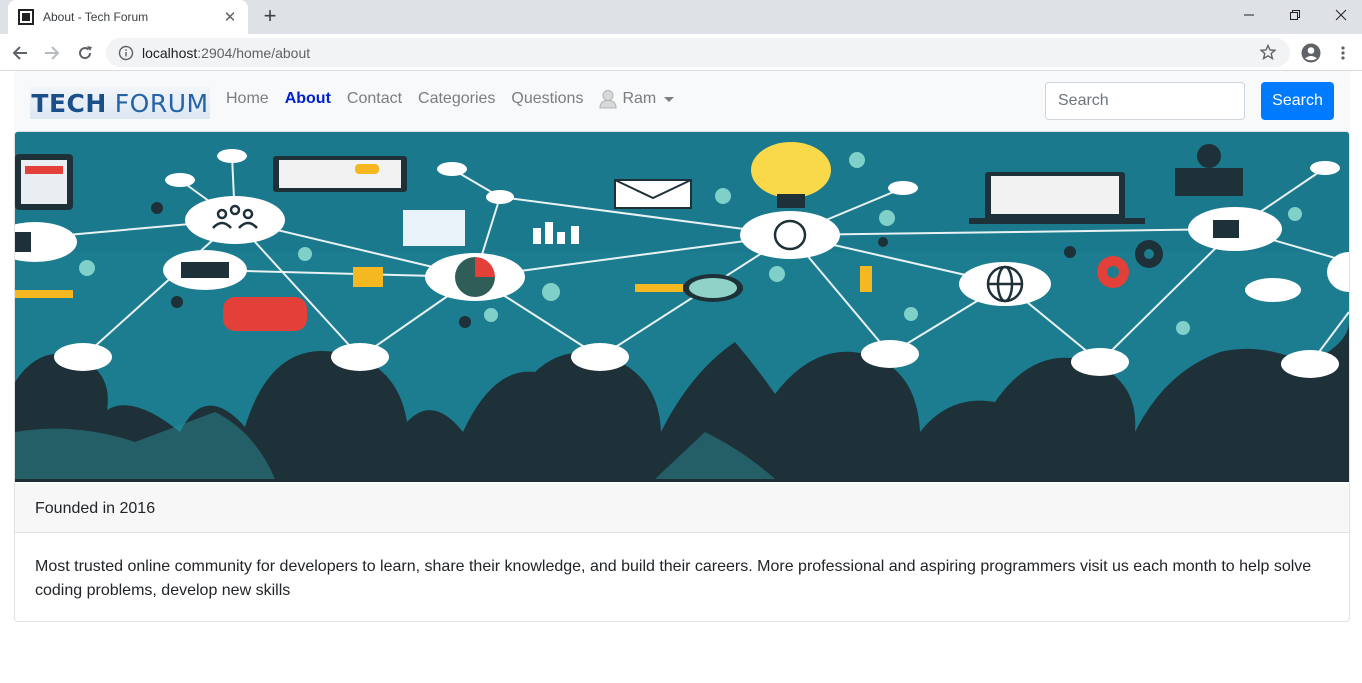 The width and height of the screenshot is (1362, 683). Describe the element at coordinates (547, 99) in the screenshot. I see `nav-link-questions: Questions` at that location.